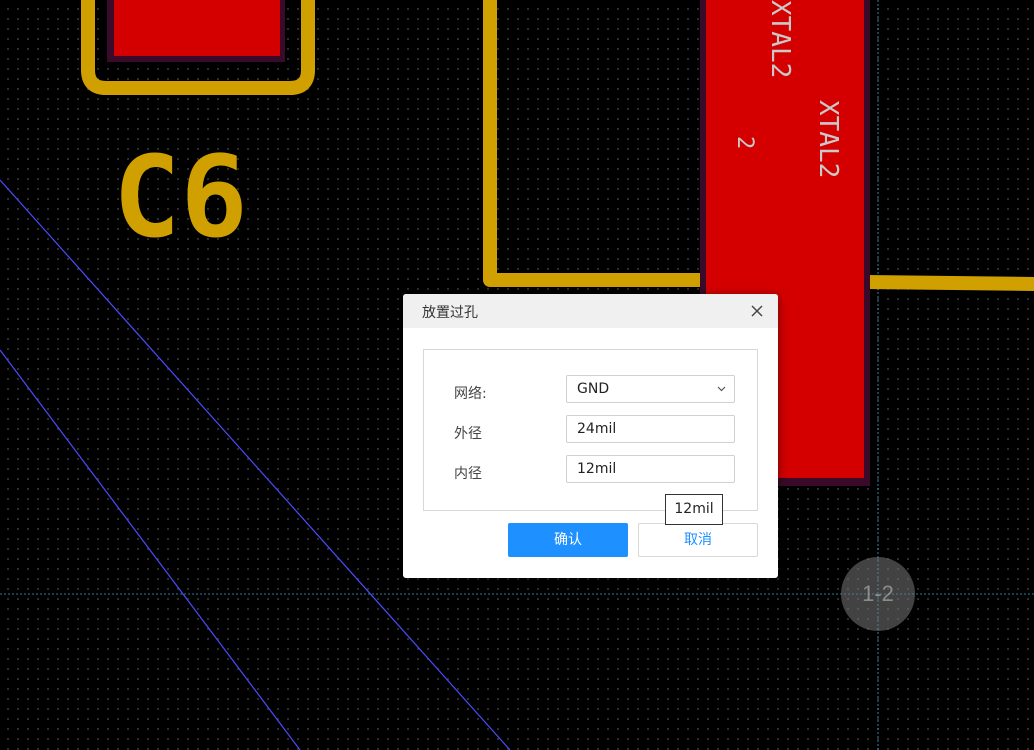  I want to click on net-select-value: GND, so click(593, 389).